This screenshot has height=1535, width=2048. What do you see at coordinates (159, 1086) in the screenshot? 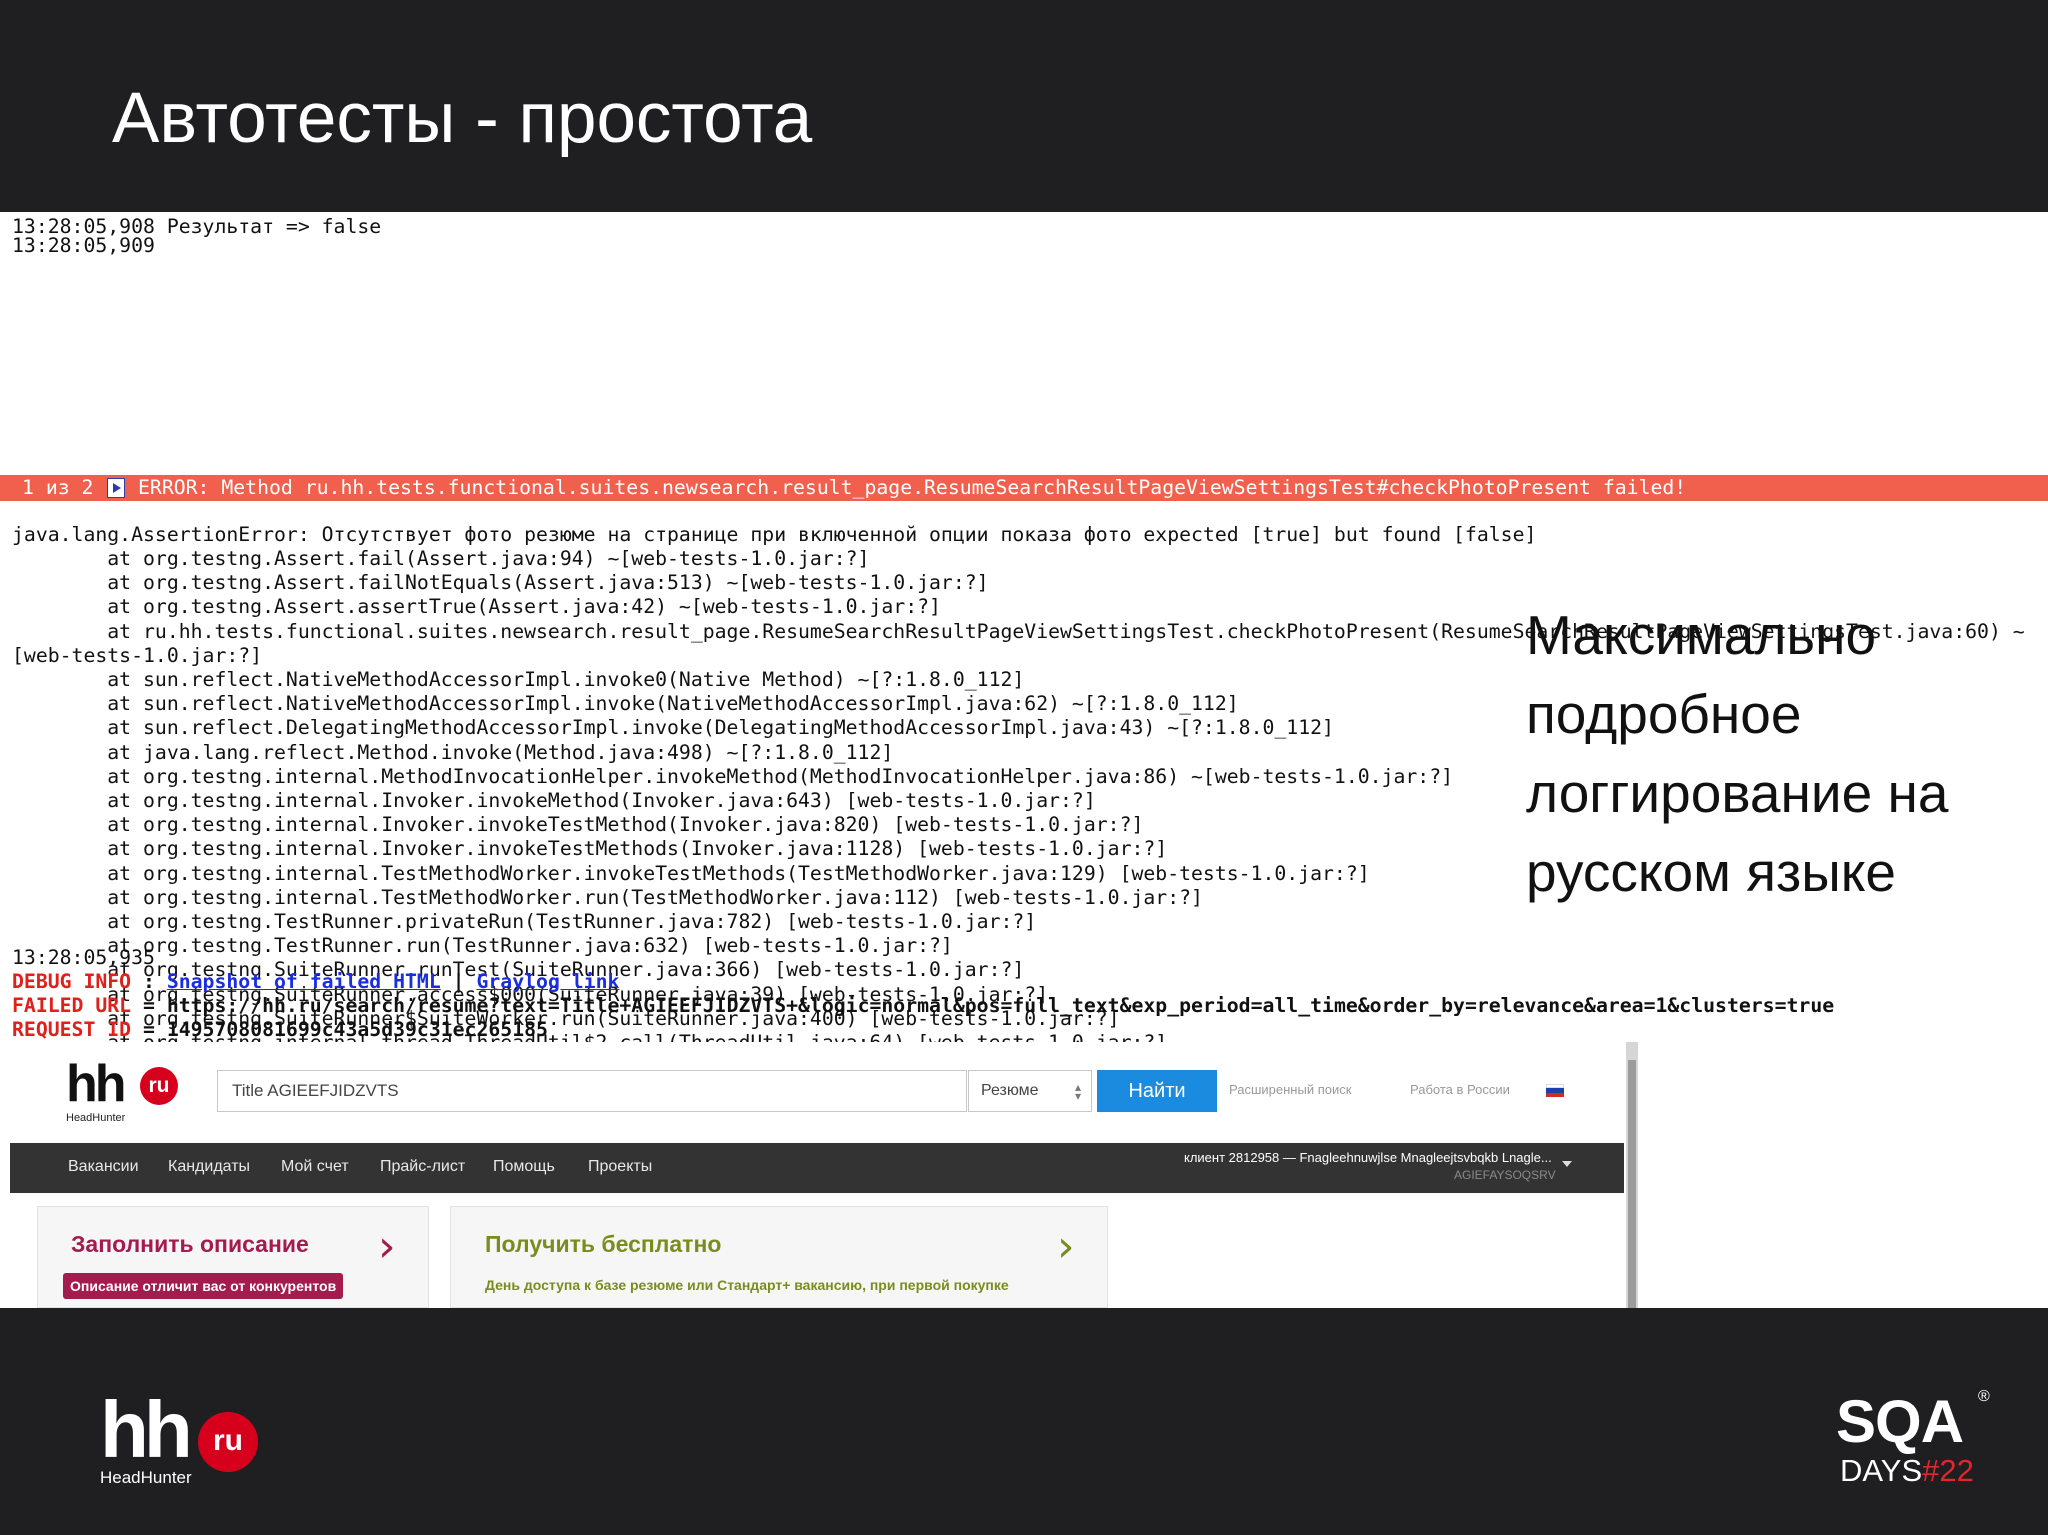
I see `hh-logo-badge: ru` at bounding box center [159, 1086].